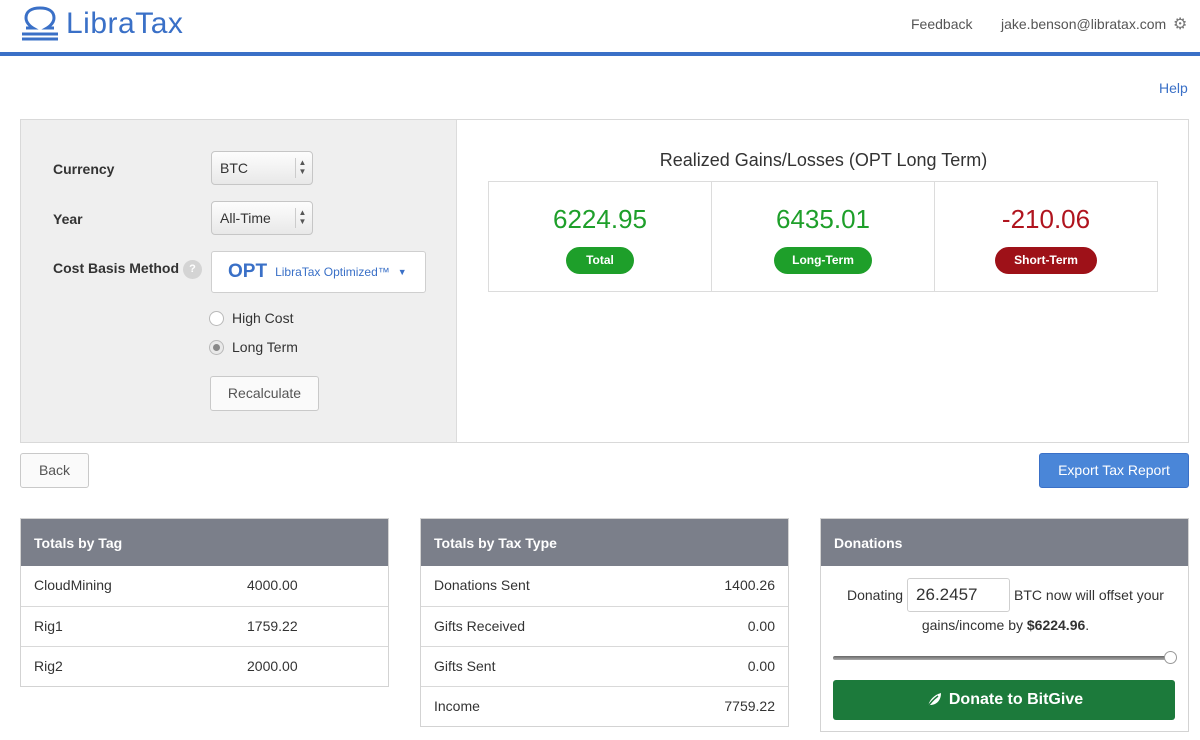 This screenshot has width=1200, height=740. I want to click on slider-handle, so click(1170, 657).